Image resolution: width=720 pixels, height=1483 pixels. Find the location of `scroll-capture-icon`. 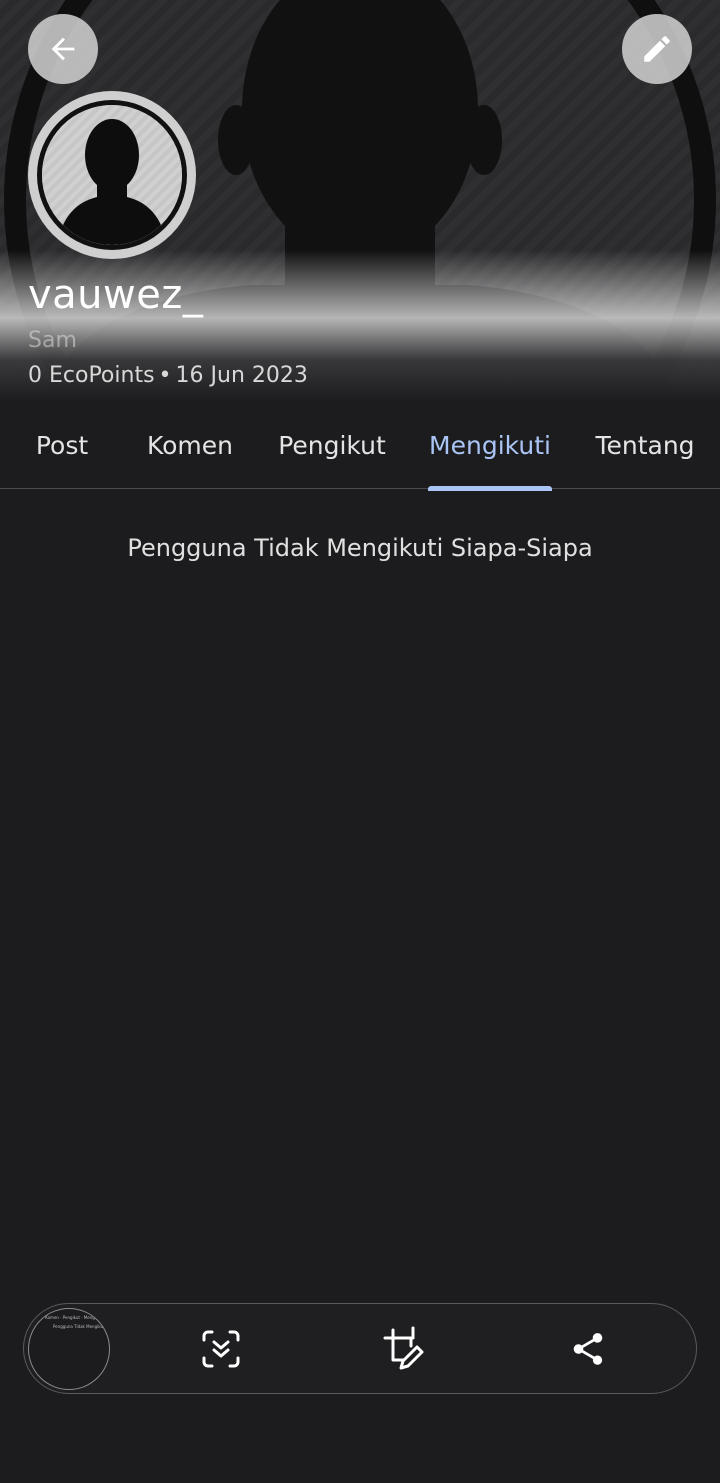

scroll-capture-icon is located at coordinates (221, 1349).